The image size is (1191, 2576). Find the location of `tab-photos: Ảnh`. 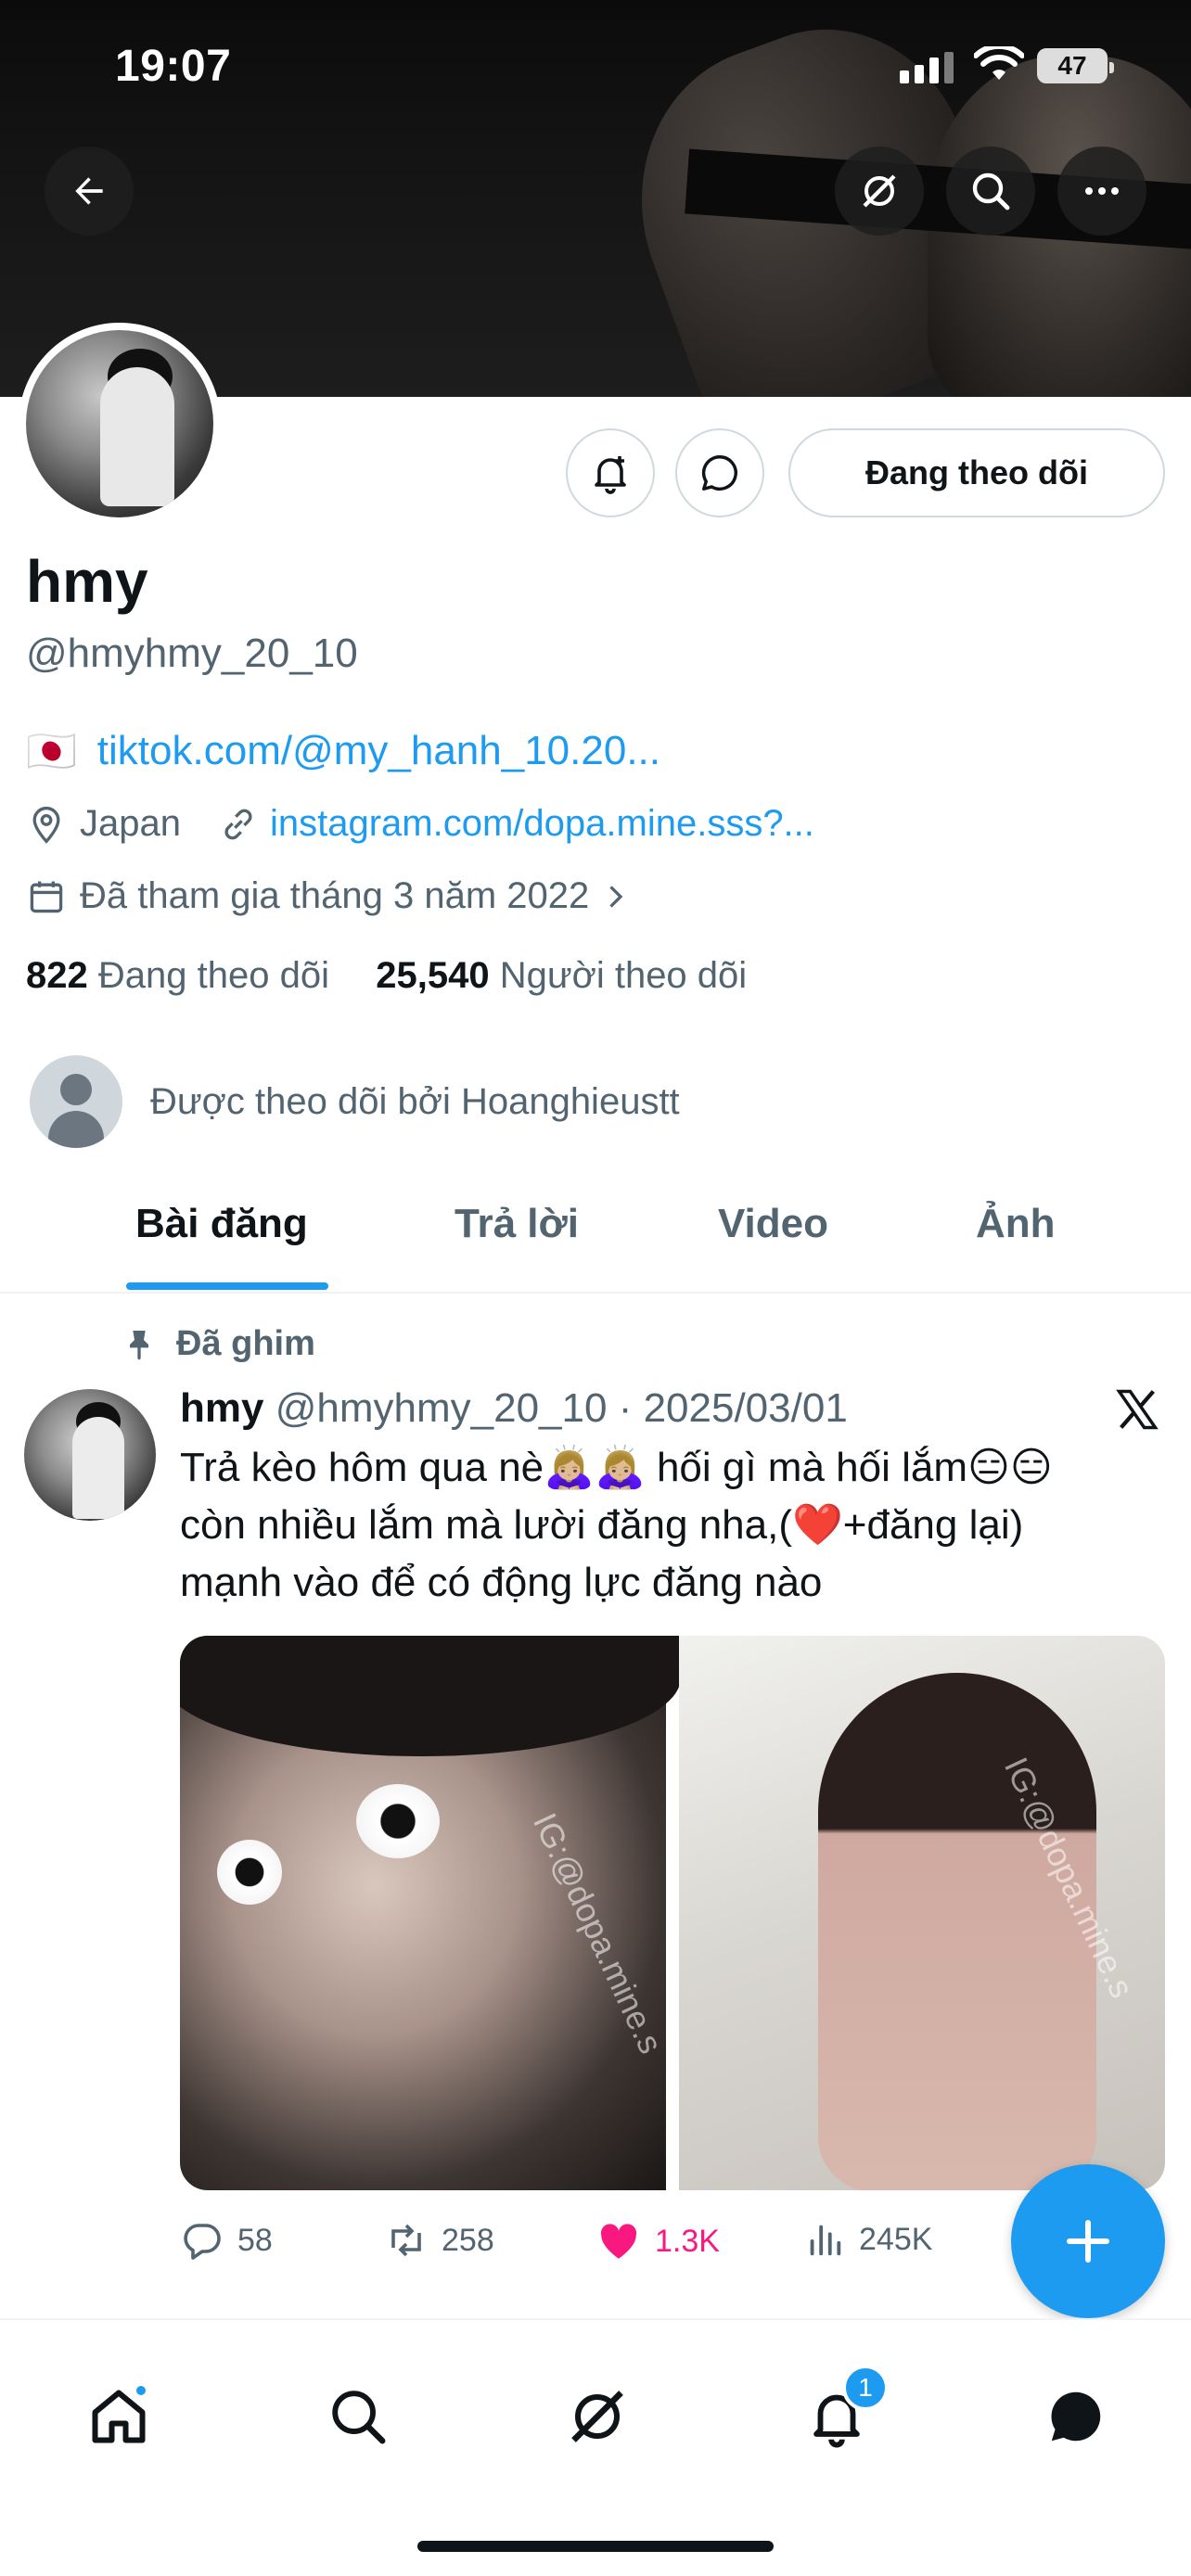

tab-photos: Ảnh is located at coordinates (1016, 1224).